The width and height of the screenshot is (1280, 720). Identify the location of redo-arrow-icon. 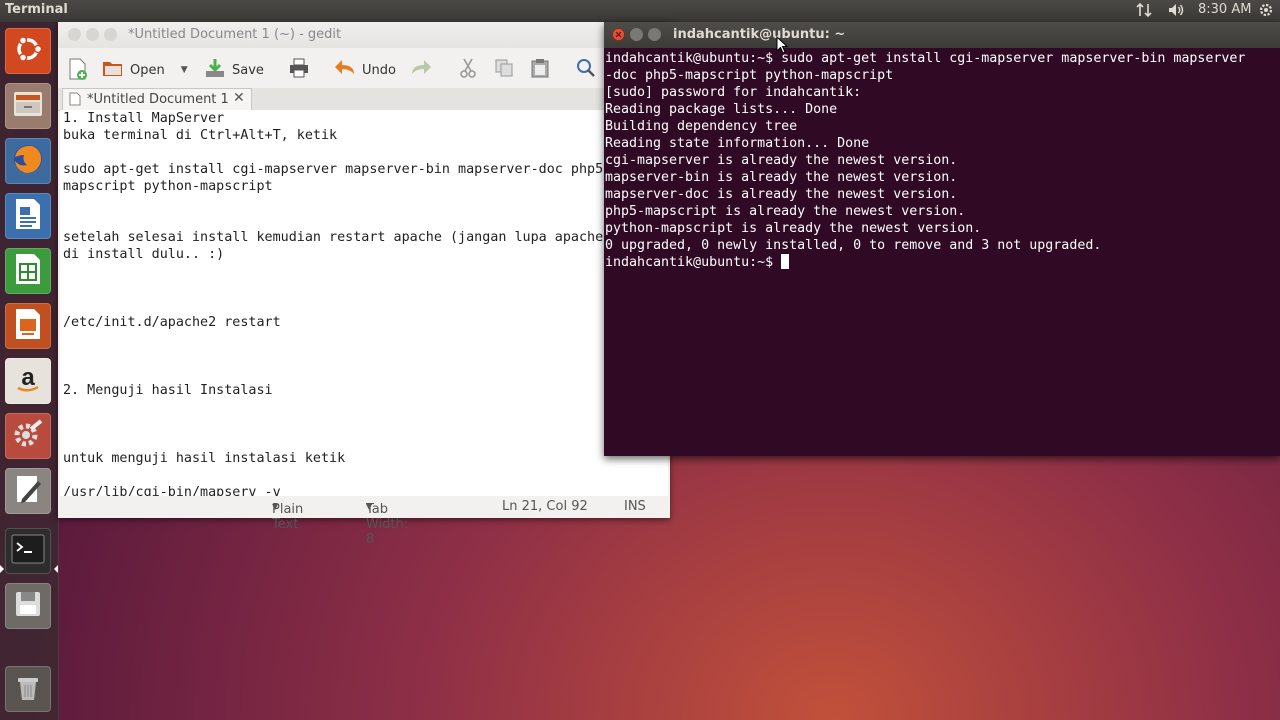
(421, 70).